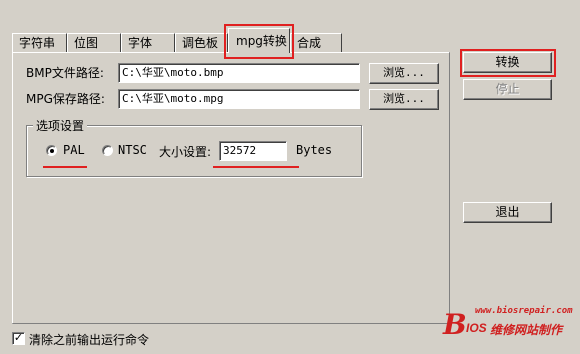 The width and height of the screenshot is (580, 354). Describe the element at coordinates (239, 73) in the screenshot. I see `bmp-path-input: C:\华亚\moto.bmp` at that location.